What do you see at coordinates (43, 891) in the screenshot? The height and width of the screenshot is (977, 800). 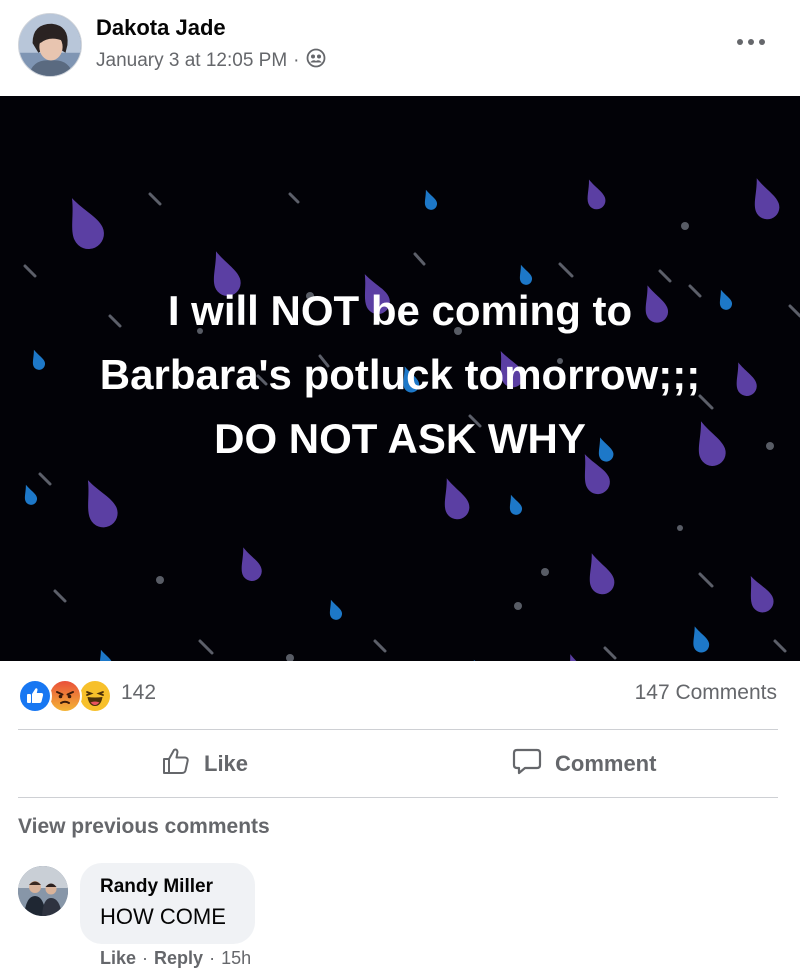 I see `commenter-avatar` at bounding box center [43, 891].